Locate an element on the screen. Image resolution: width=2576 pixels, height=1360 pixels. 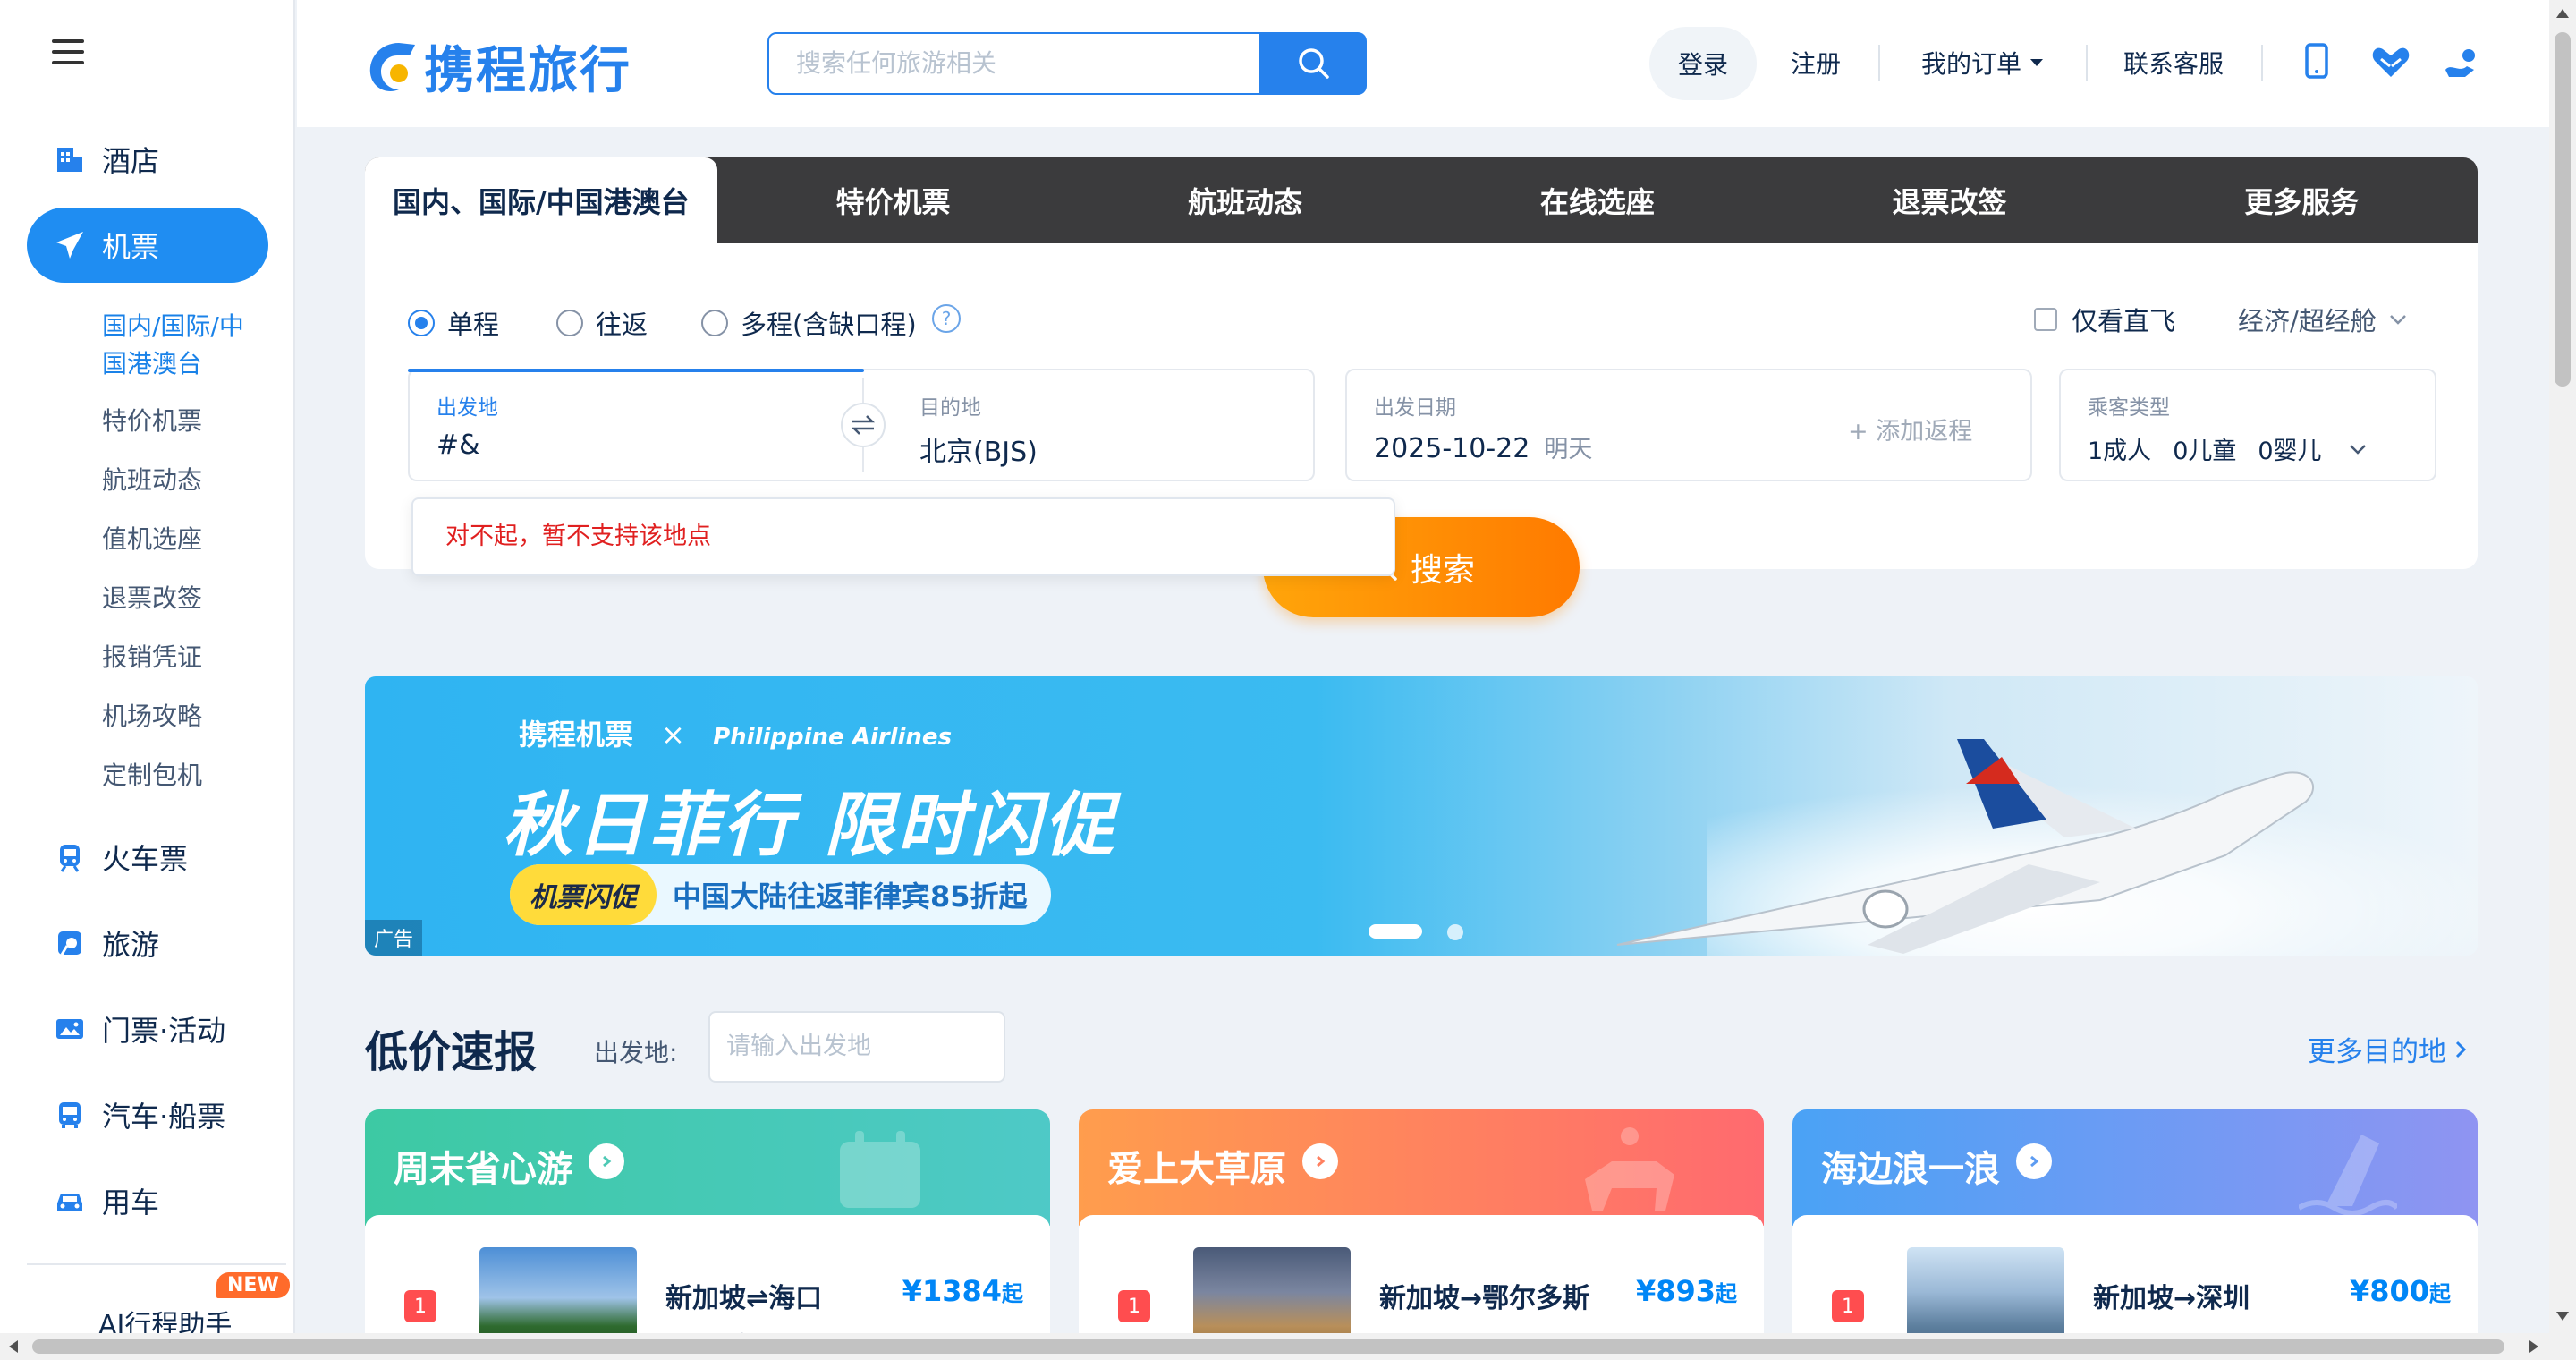
new-badge: NEW is located at coordinates (253, 1285).